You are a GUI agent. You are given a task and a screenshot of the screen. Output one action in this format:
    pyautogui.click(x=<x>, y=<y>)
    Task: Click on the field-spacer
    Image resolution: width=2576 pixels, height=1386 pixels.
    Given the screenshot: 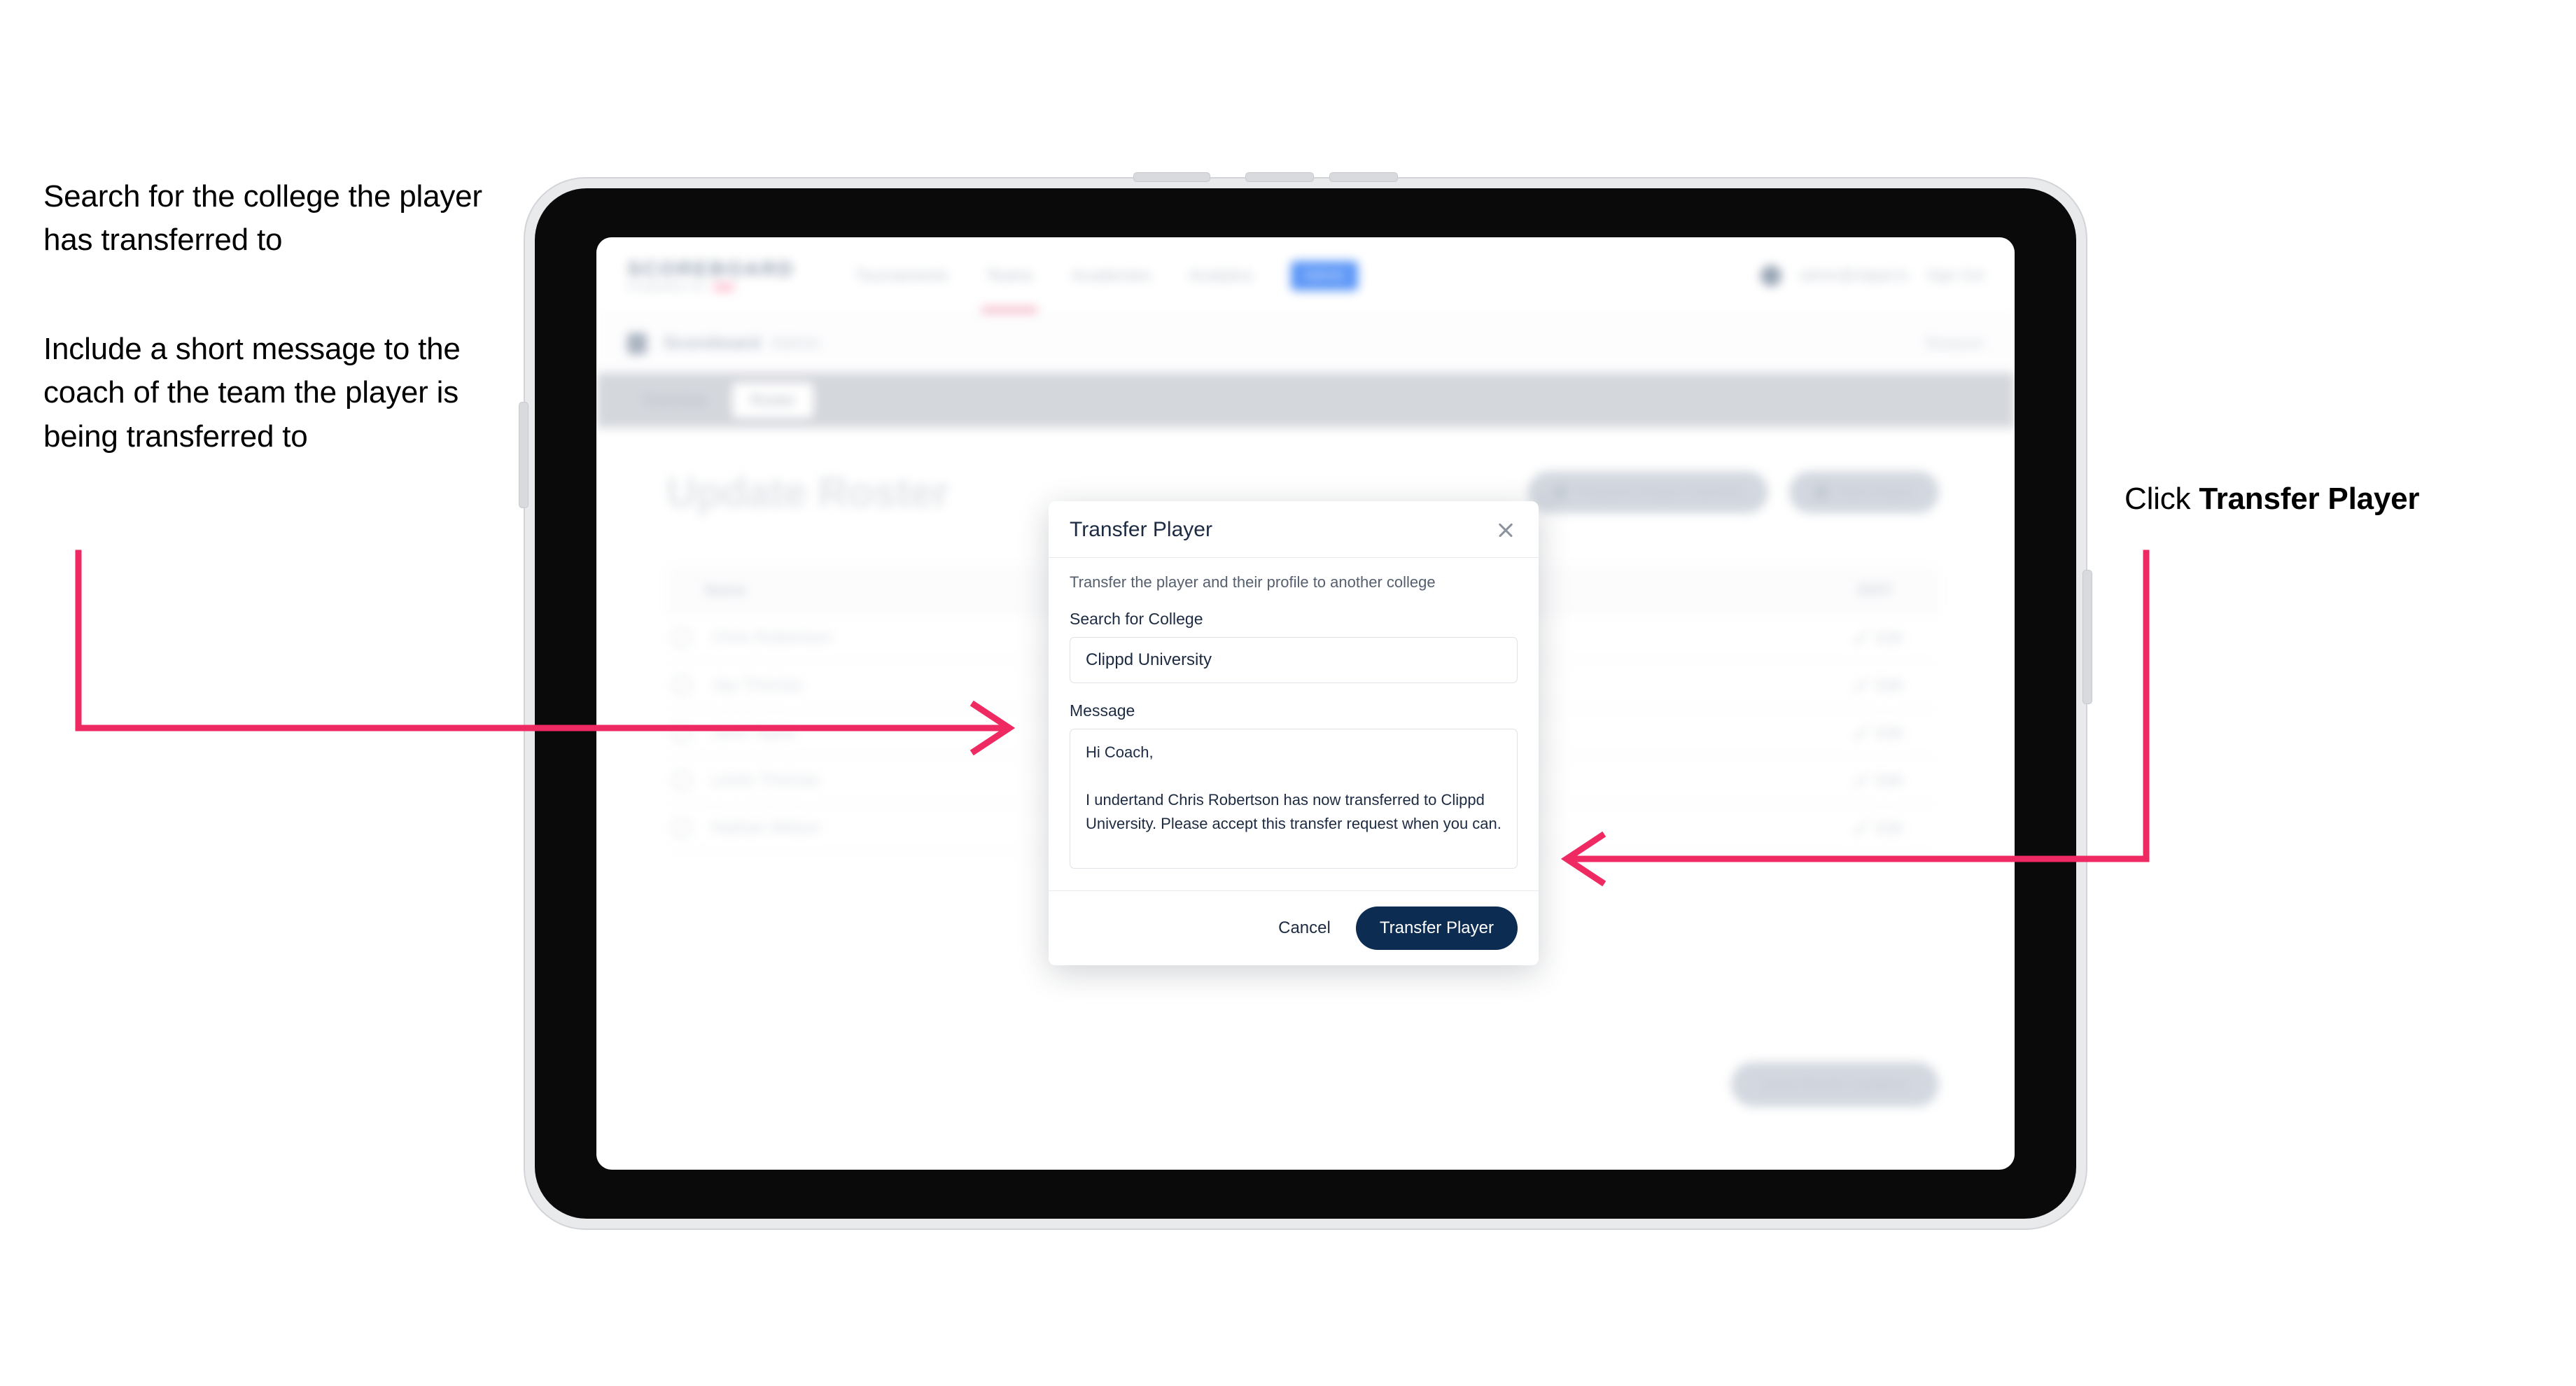 What is the action you would take?
    pyautogui.click(x=1294, y=692)
    